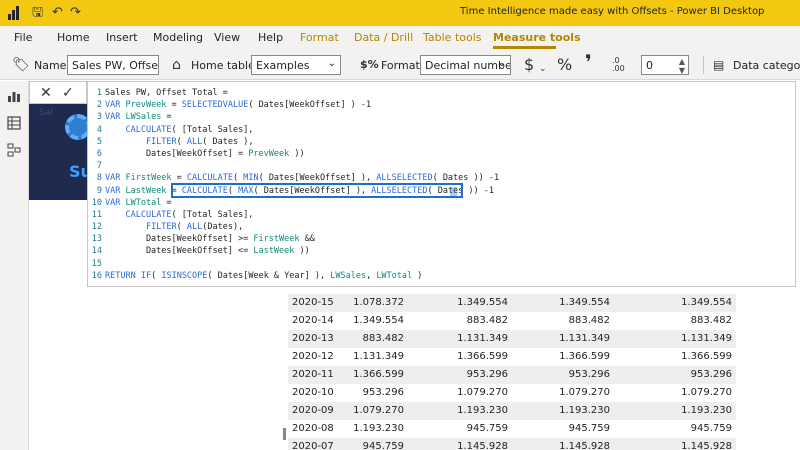  What do you see at coordinates (138, 202) in the screenshot?
I see `code-text: VAR LWTotal =` at bounding box center [138, 202].